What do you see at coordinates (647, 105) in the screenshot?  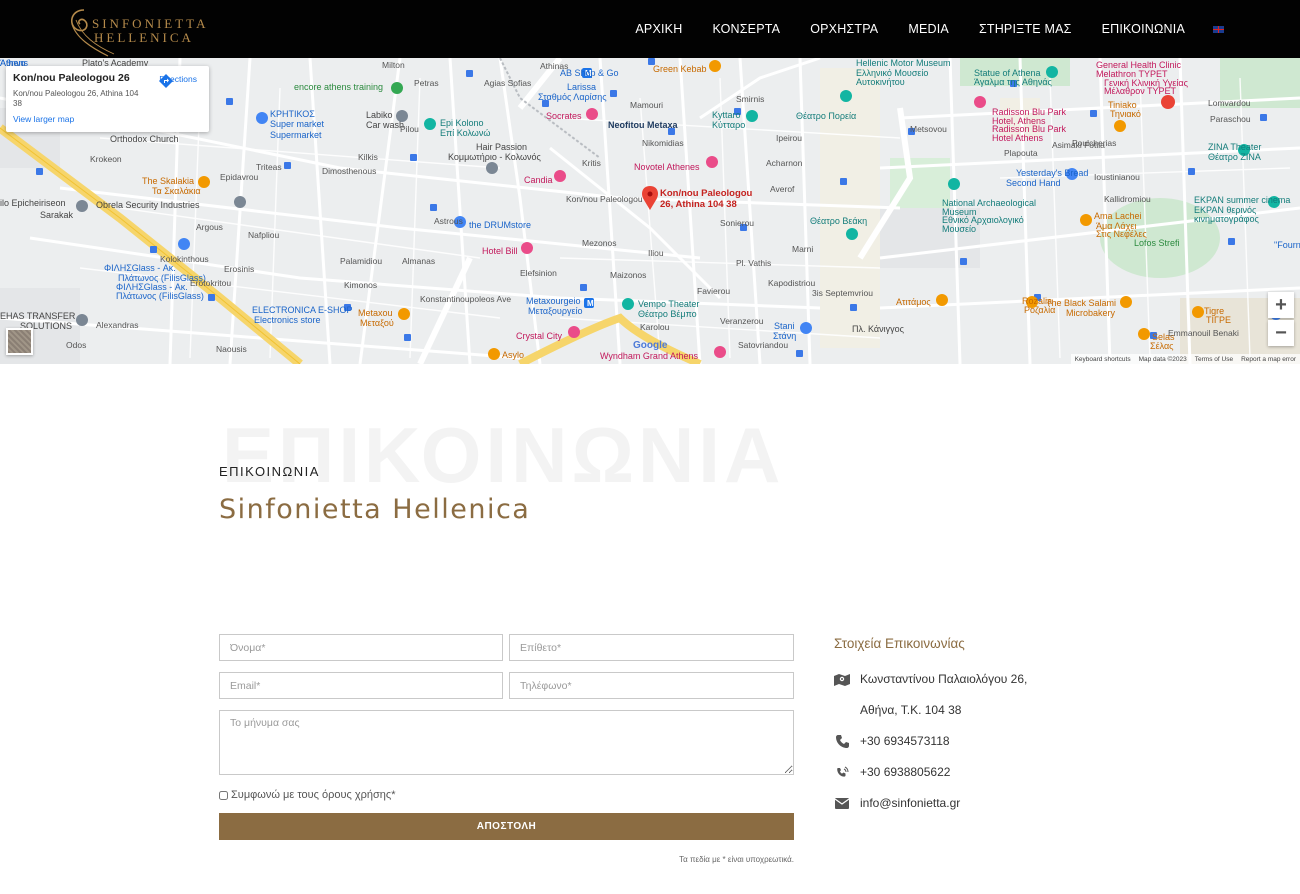 I see `map-label: Mamouri` at bounding box center [647, 105].